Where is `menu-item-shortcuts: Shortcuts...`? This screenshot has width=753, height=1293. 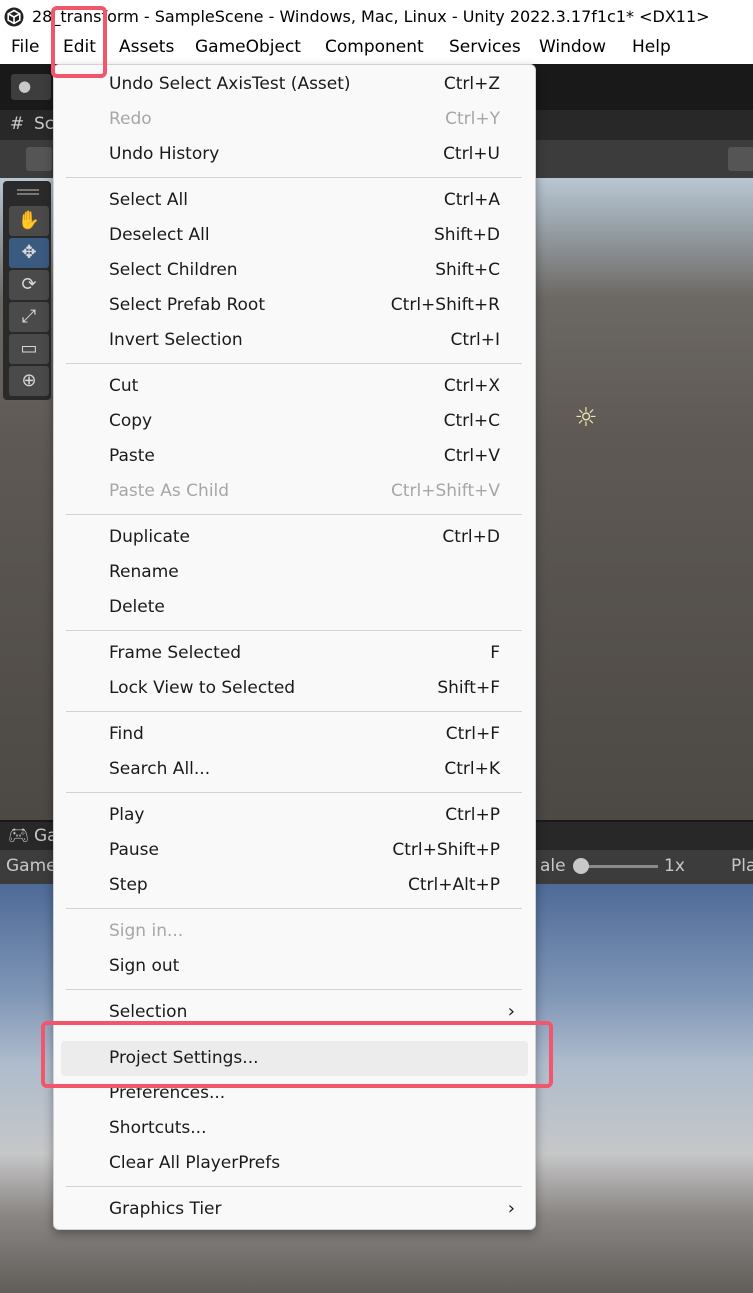
menu-item-shortcuts: Shortcuts... is located at coordinates (294, 1128).